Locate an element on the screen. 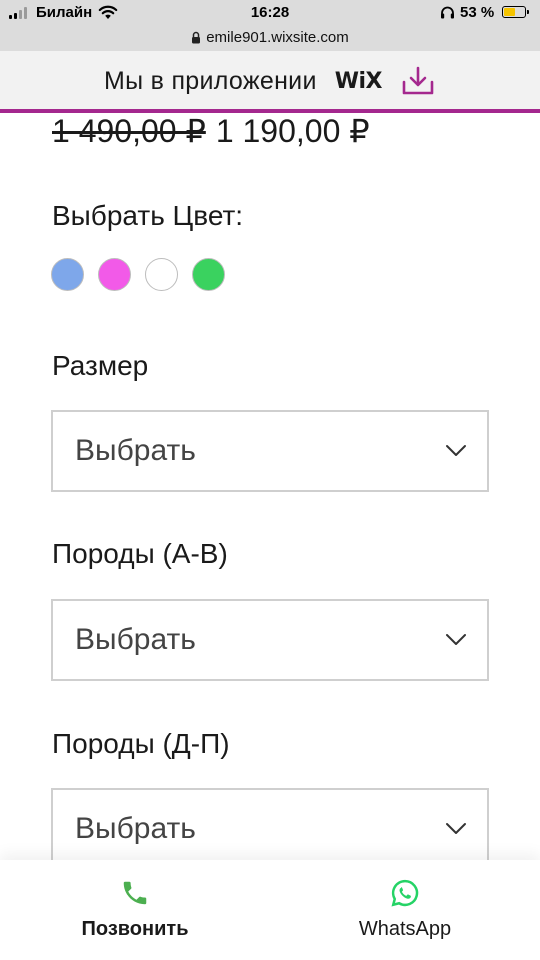 The width and height of the screenshot is (540, 960). bottom-action-bar: Позвонить WhatsApp is located at coordinates (270, 910).